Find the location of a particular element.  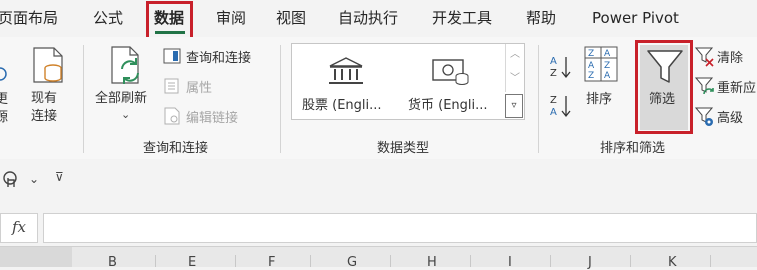

queries-connections-icon is located at coordinates (172, 56).